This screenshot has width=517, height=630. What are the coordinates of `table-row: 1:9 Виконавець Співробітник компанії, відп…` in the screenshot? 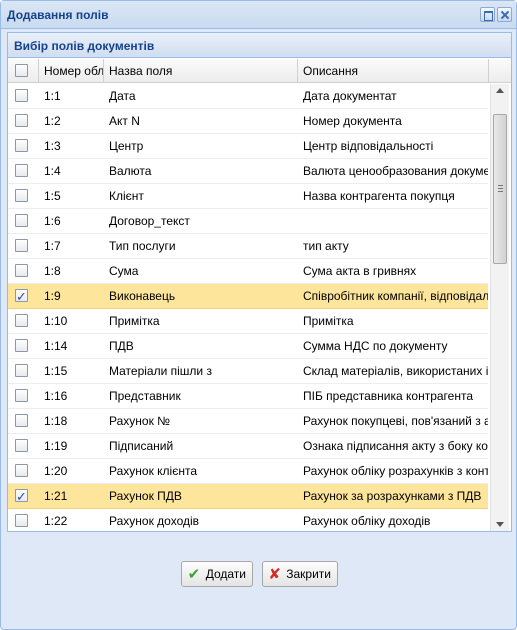 It's located at (248, 296).